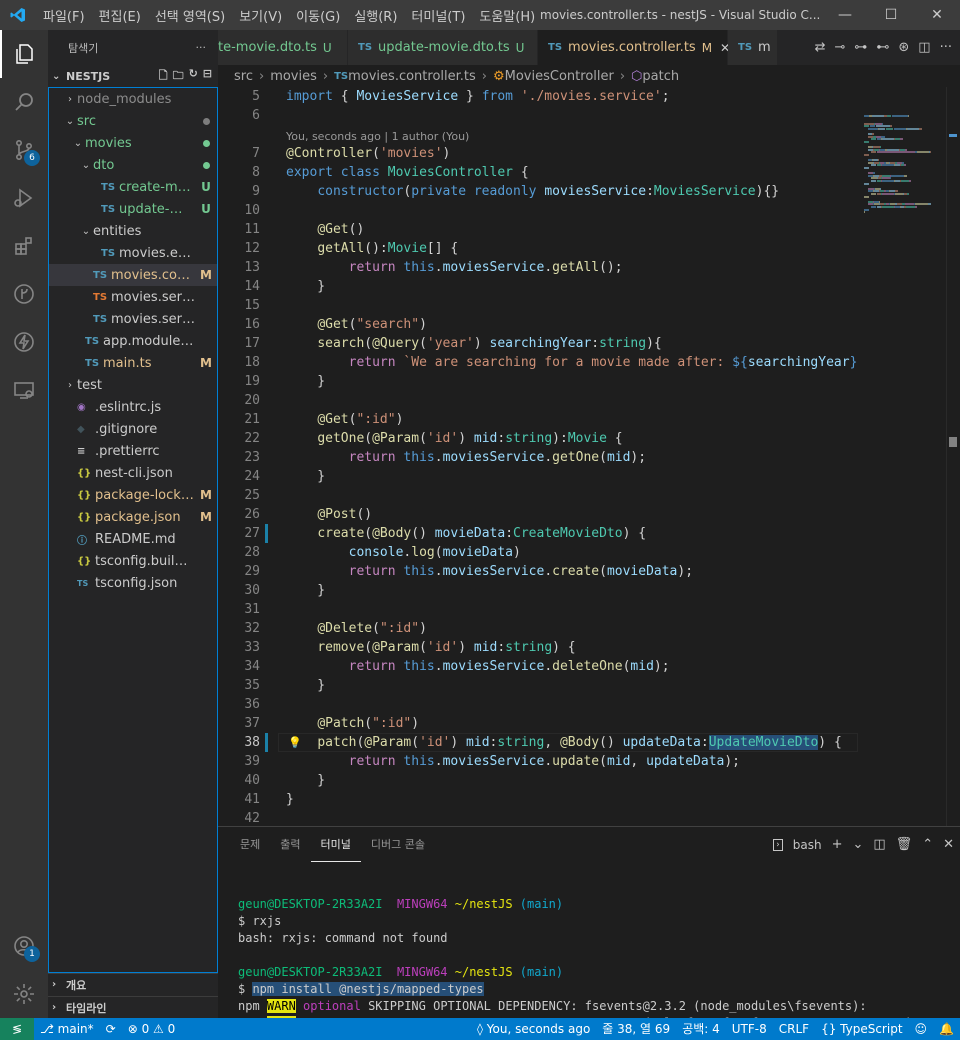 This screenshot has width=960, height=1040. I want to click on git-next-icon: ⊷, so click(882, 47).